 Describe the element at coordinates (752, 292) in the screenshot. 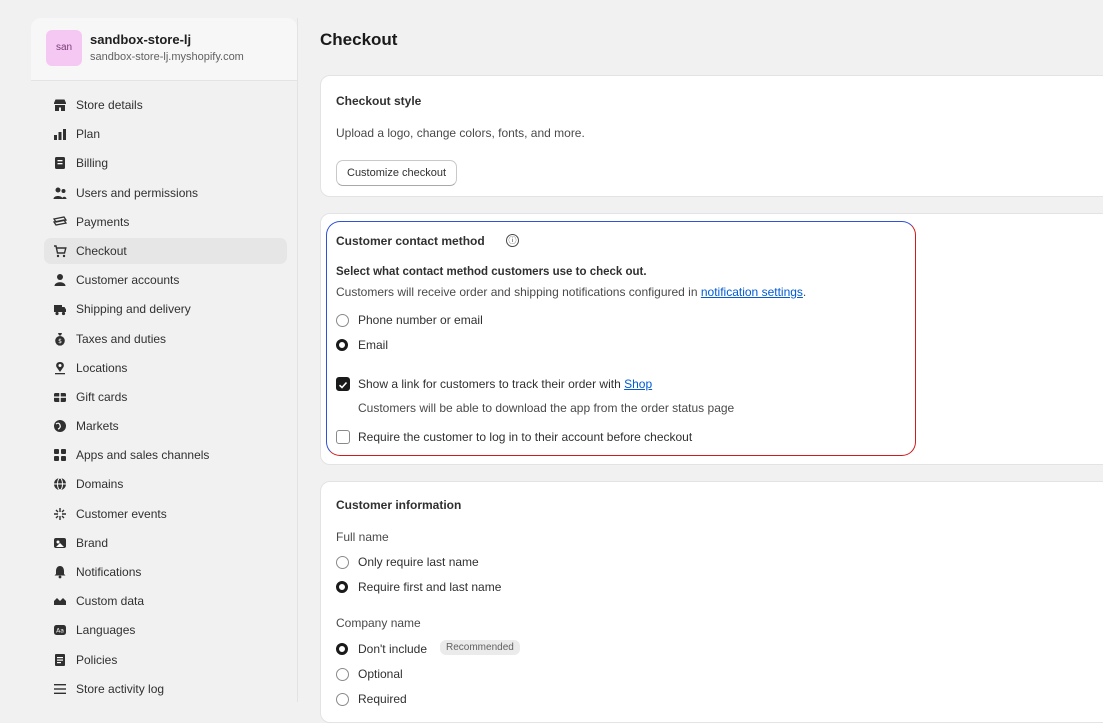

I see `notification-settings-link: notification settings` at that location.